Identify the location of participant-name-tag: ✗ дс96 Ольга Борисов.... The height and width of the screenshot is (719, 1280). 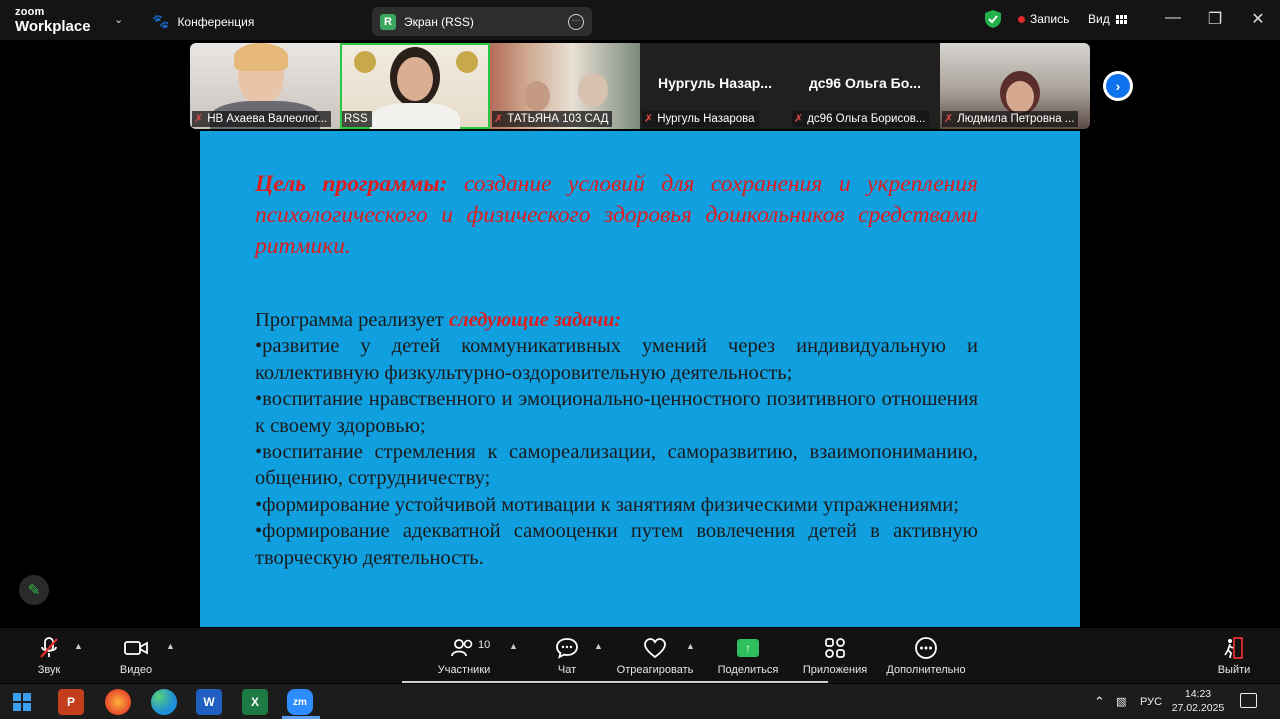
(861, 119).